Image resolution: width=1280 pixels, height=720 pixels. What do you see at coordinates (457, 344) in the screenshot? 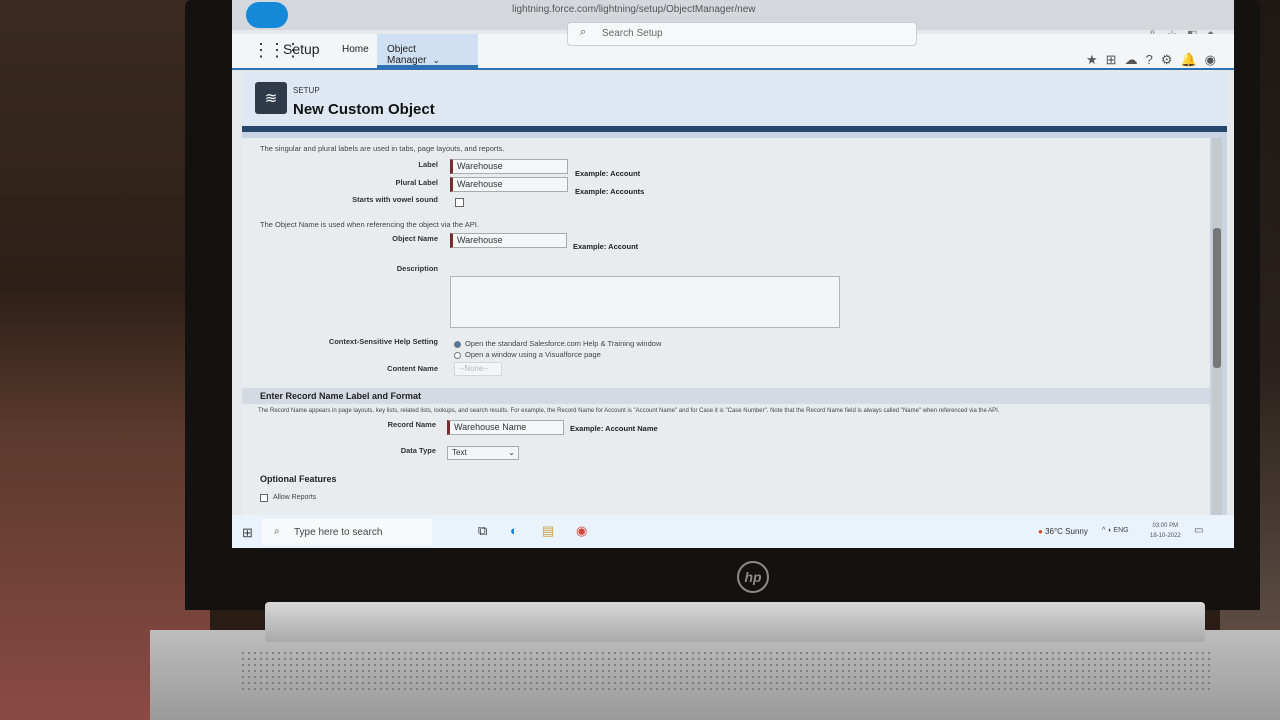
I see `radio-selected-icon` at bounding box center [457, 344].